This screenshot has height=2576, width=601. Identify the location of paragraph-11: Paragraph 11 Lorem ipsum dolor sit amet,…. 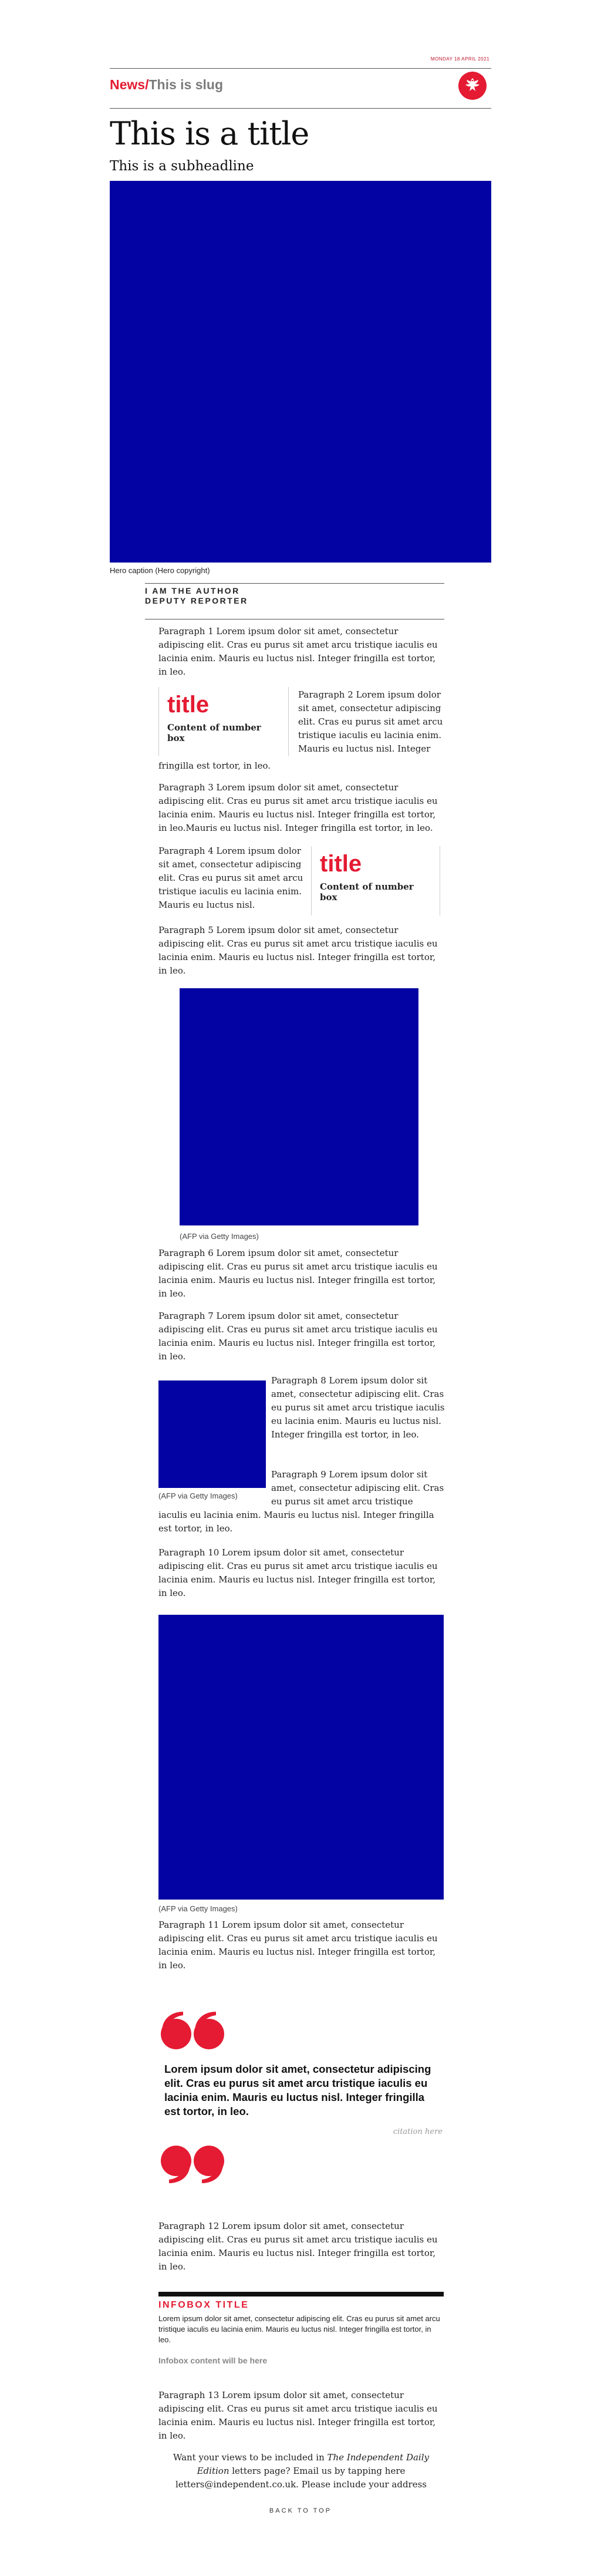
(298, 1946).